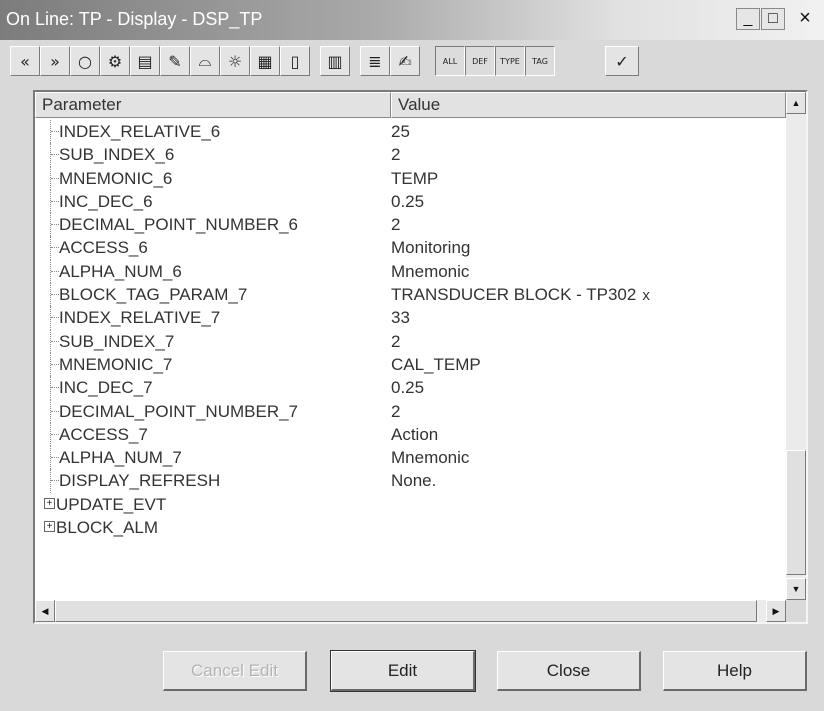 This screenshot has height=711, width=824. I want to click on parameter-name: MNEMONIC_6, so click(116, 178).